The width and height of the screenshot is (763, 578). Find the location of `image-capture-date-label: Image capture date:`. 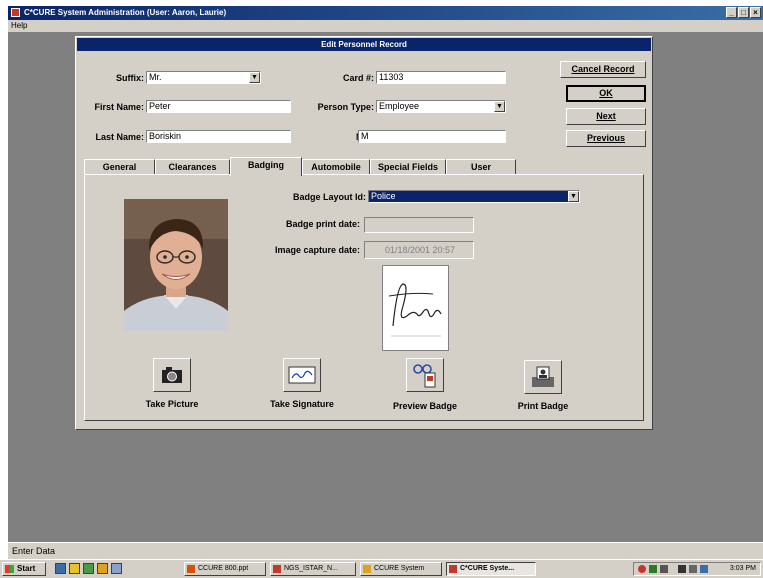

image-capture-date-label: Image capture date: is located at coordinates (317, 250).